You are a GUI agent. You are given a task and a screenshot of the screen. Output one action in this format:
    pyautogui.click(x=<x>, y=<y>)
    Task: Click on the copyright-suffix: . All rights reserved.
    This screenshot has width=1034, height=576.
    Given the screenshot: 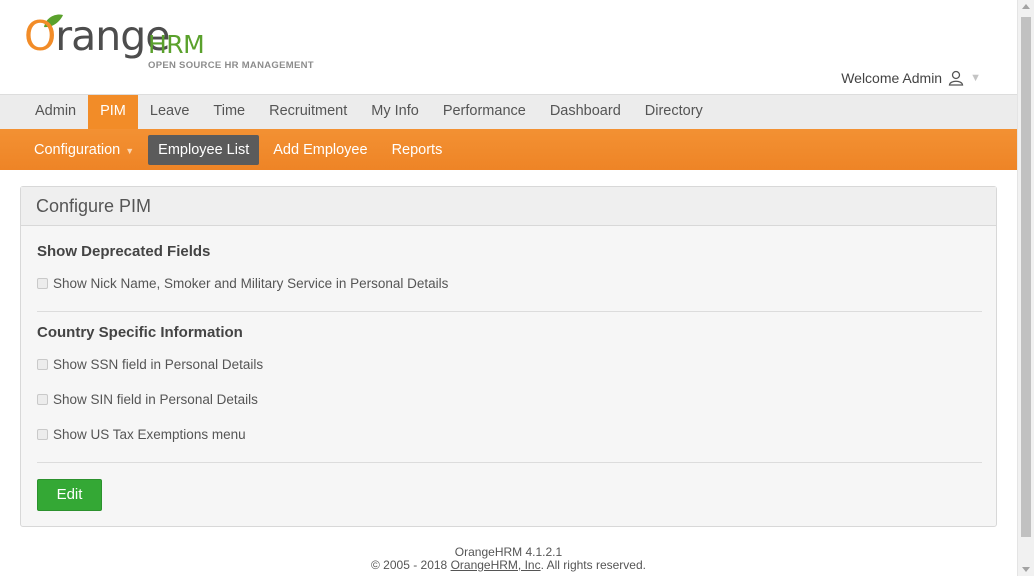 What is the action you would take?
    pyautogui.click(x=593, y=565)
    